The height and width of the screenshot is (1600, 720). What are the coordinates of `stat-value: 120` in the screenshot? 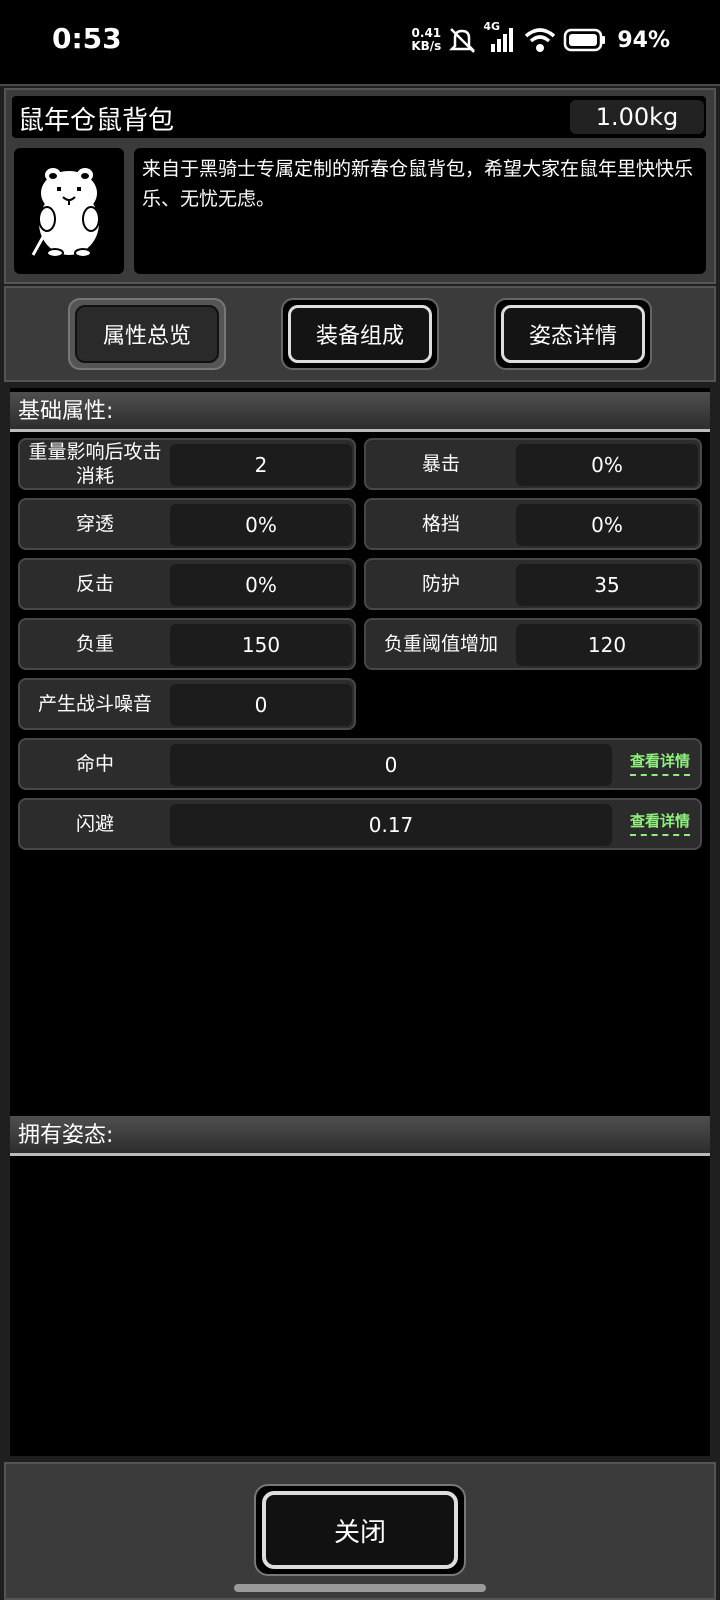 It's located at (607, 645).